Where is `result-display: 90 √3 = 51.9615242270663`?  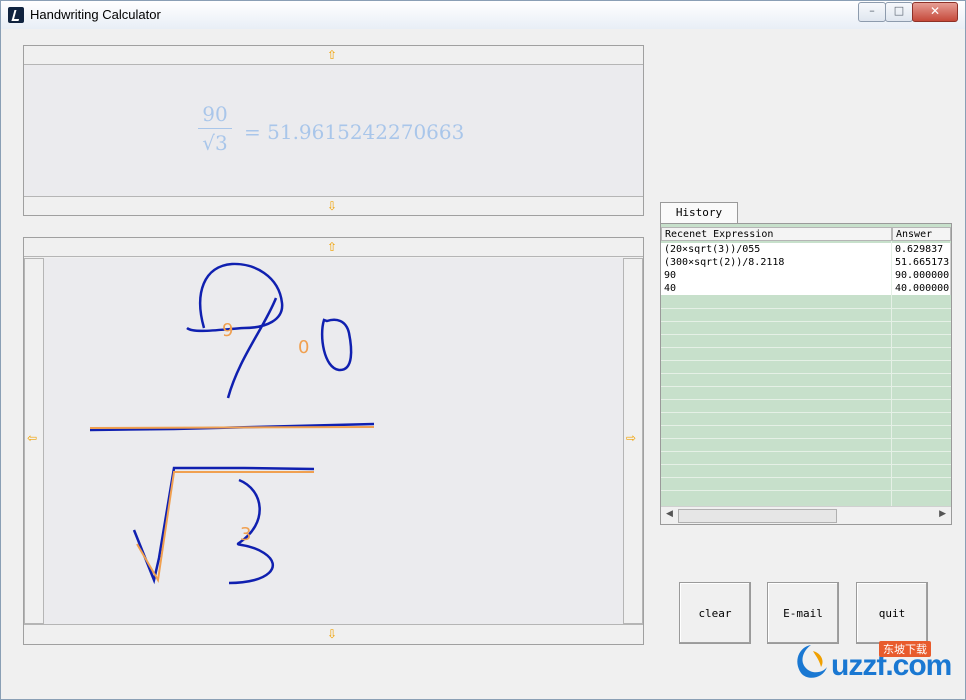
result-display: 90 √3 = 51.9615242270663 is located at coordinates (333, 130).